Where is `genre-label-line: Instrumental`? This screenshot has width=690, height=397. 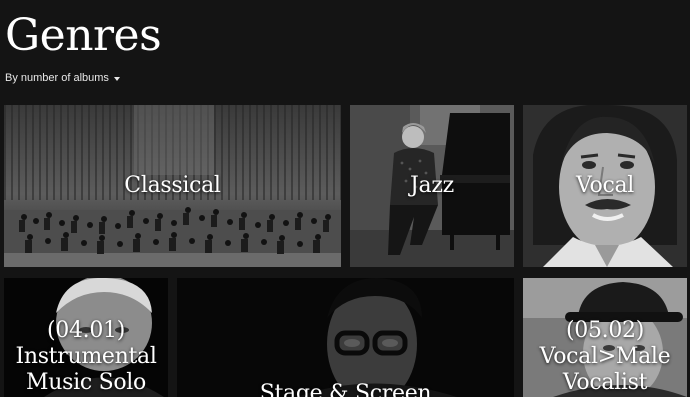
genre-label-line: Instrumental is located at coordinates (86, 356).